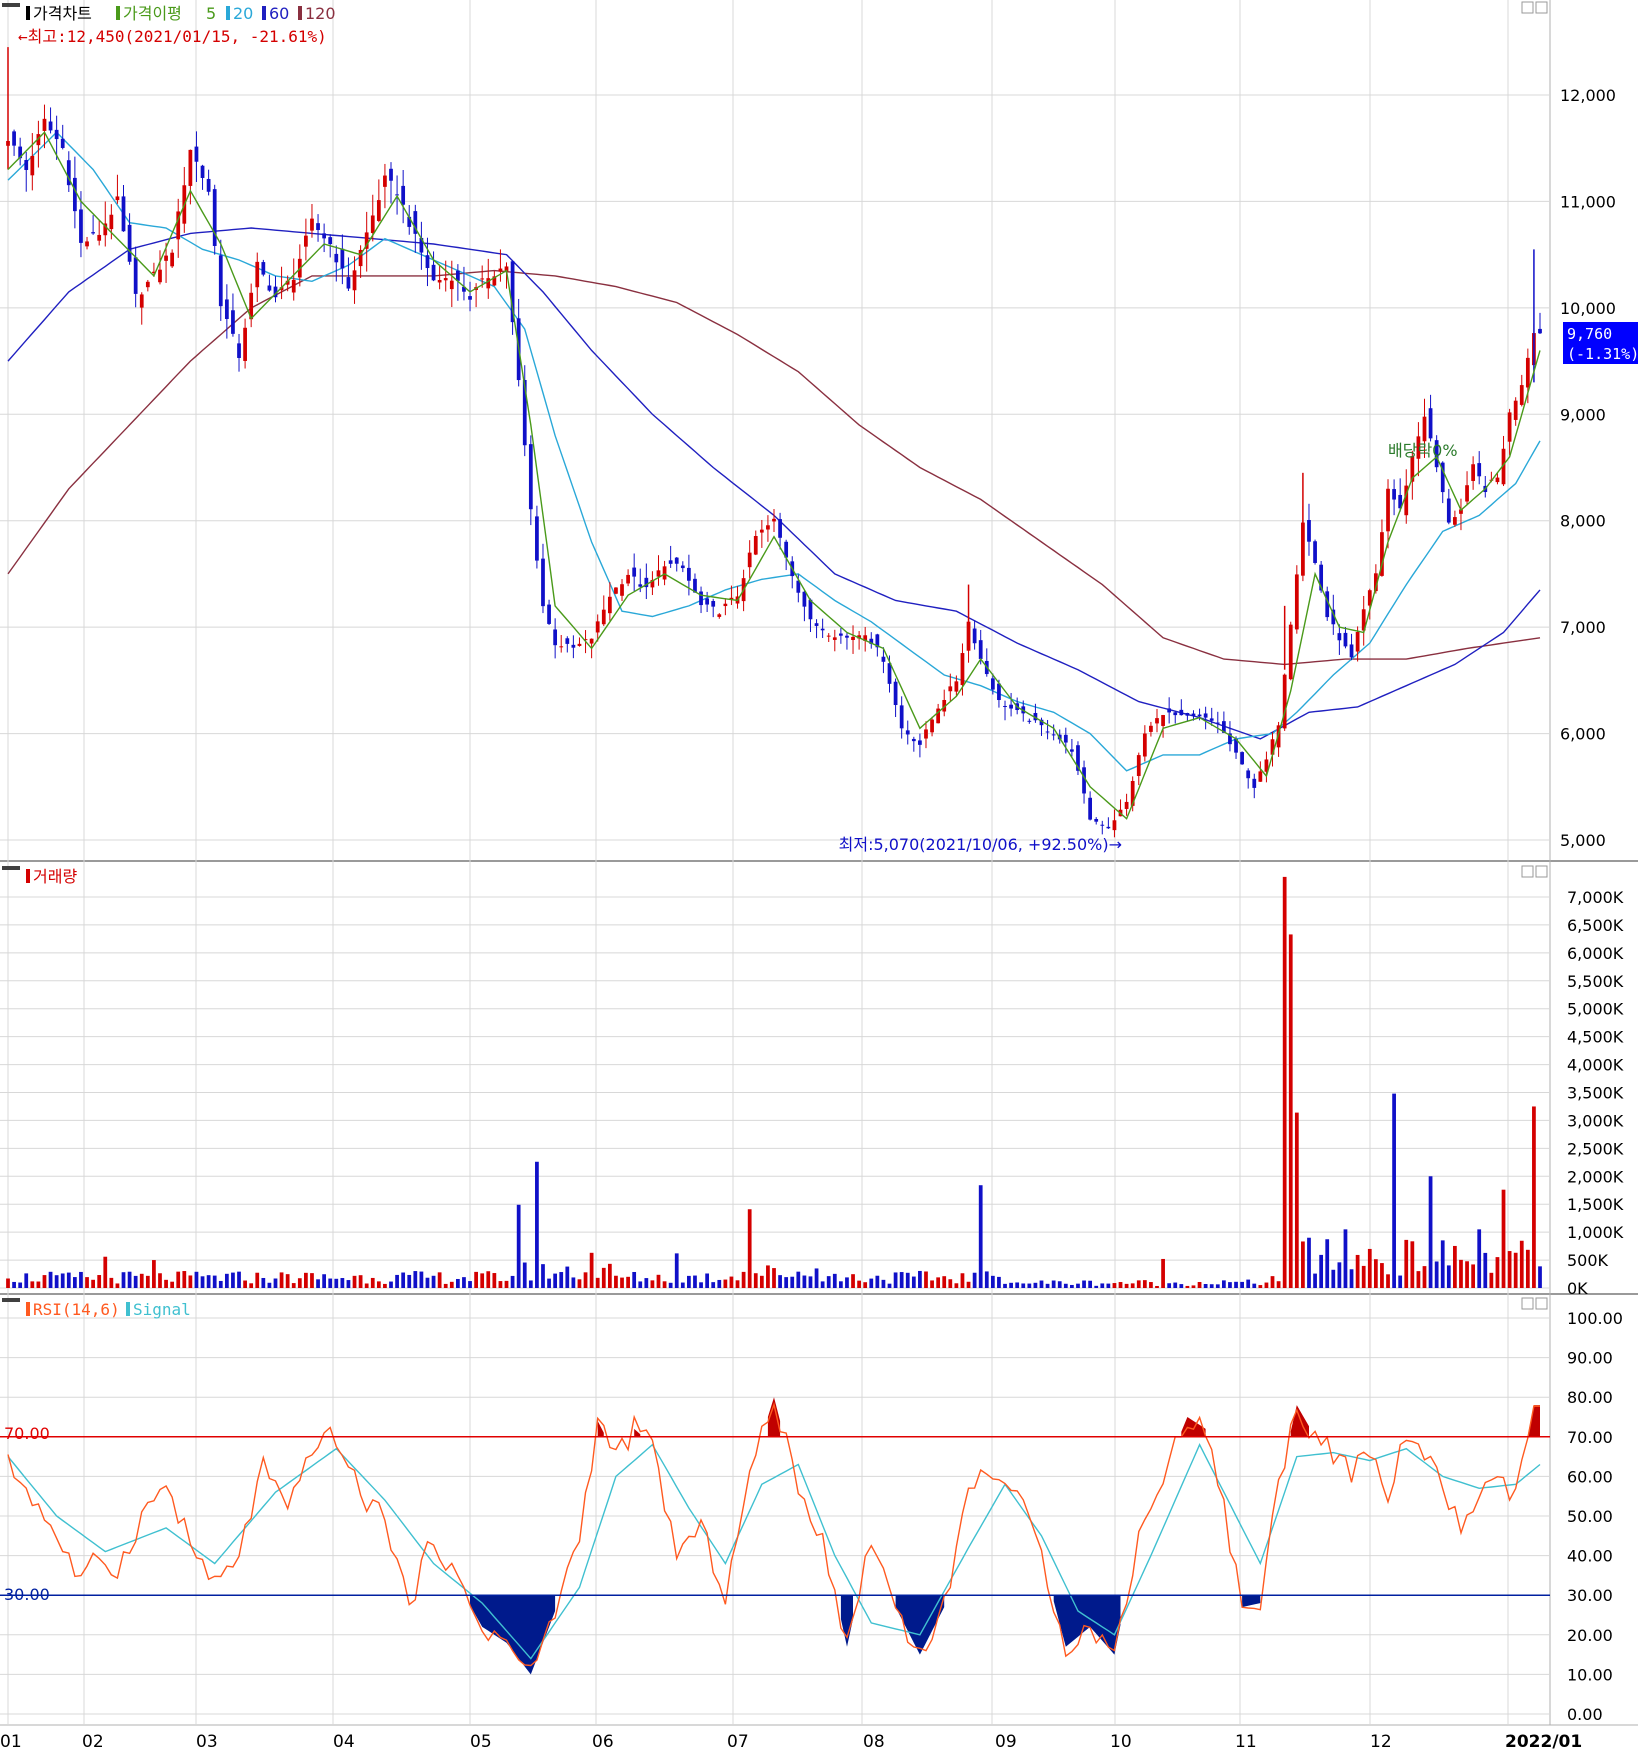  What do you see at coordinates (1590, 1556) in the screenshot?
I see `rsi-tick-label: 40.00` at bounding box center [1590, 1556].